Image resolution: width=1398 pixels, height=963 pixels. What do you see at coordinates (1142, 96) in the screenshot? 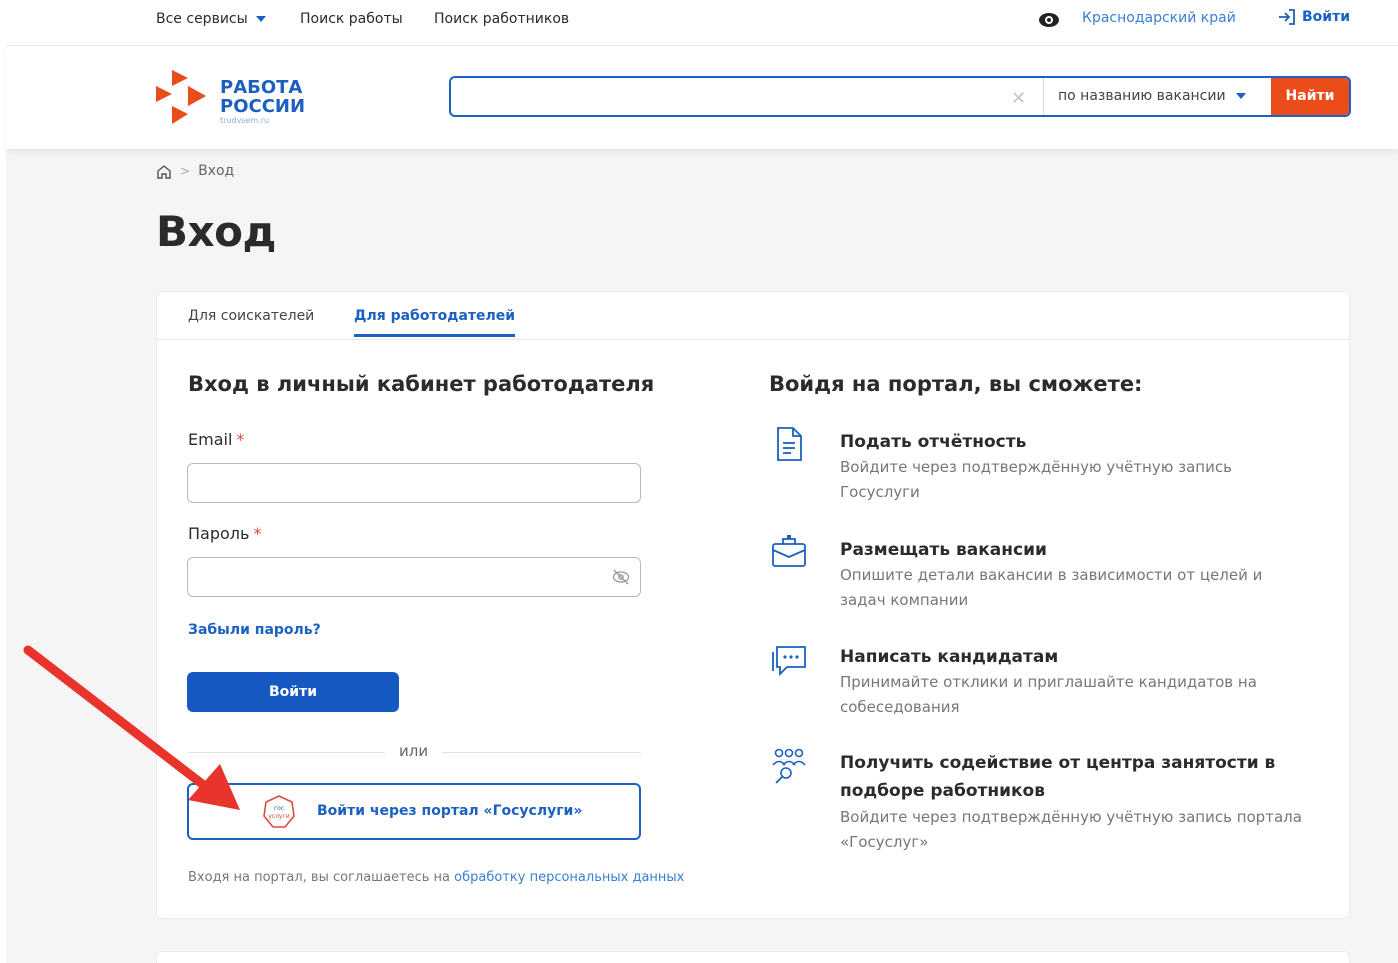
I see `search-mode-label: по названию вакансии` at bounding box center [1142, 96].